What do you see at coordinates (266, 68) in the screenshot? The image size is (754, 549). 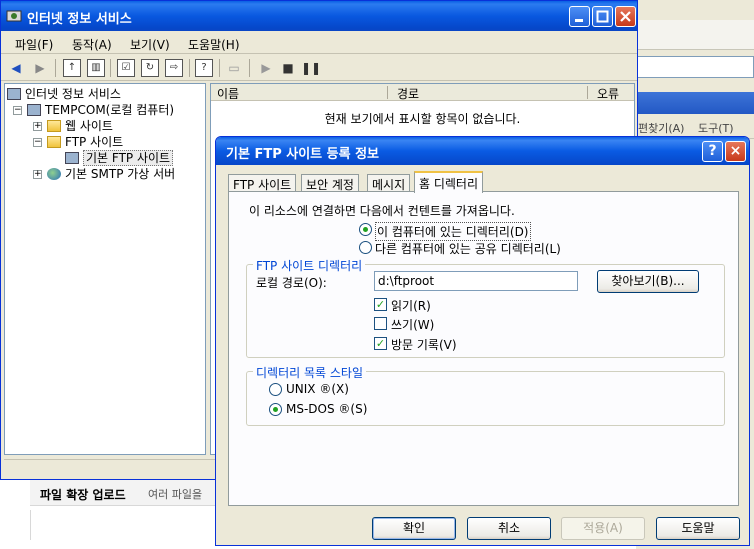 I see `start-icon: ▶` at bounding box center [266, 68].